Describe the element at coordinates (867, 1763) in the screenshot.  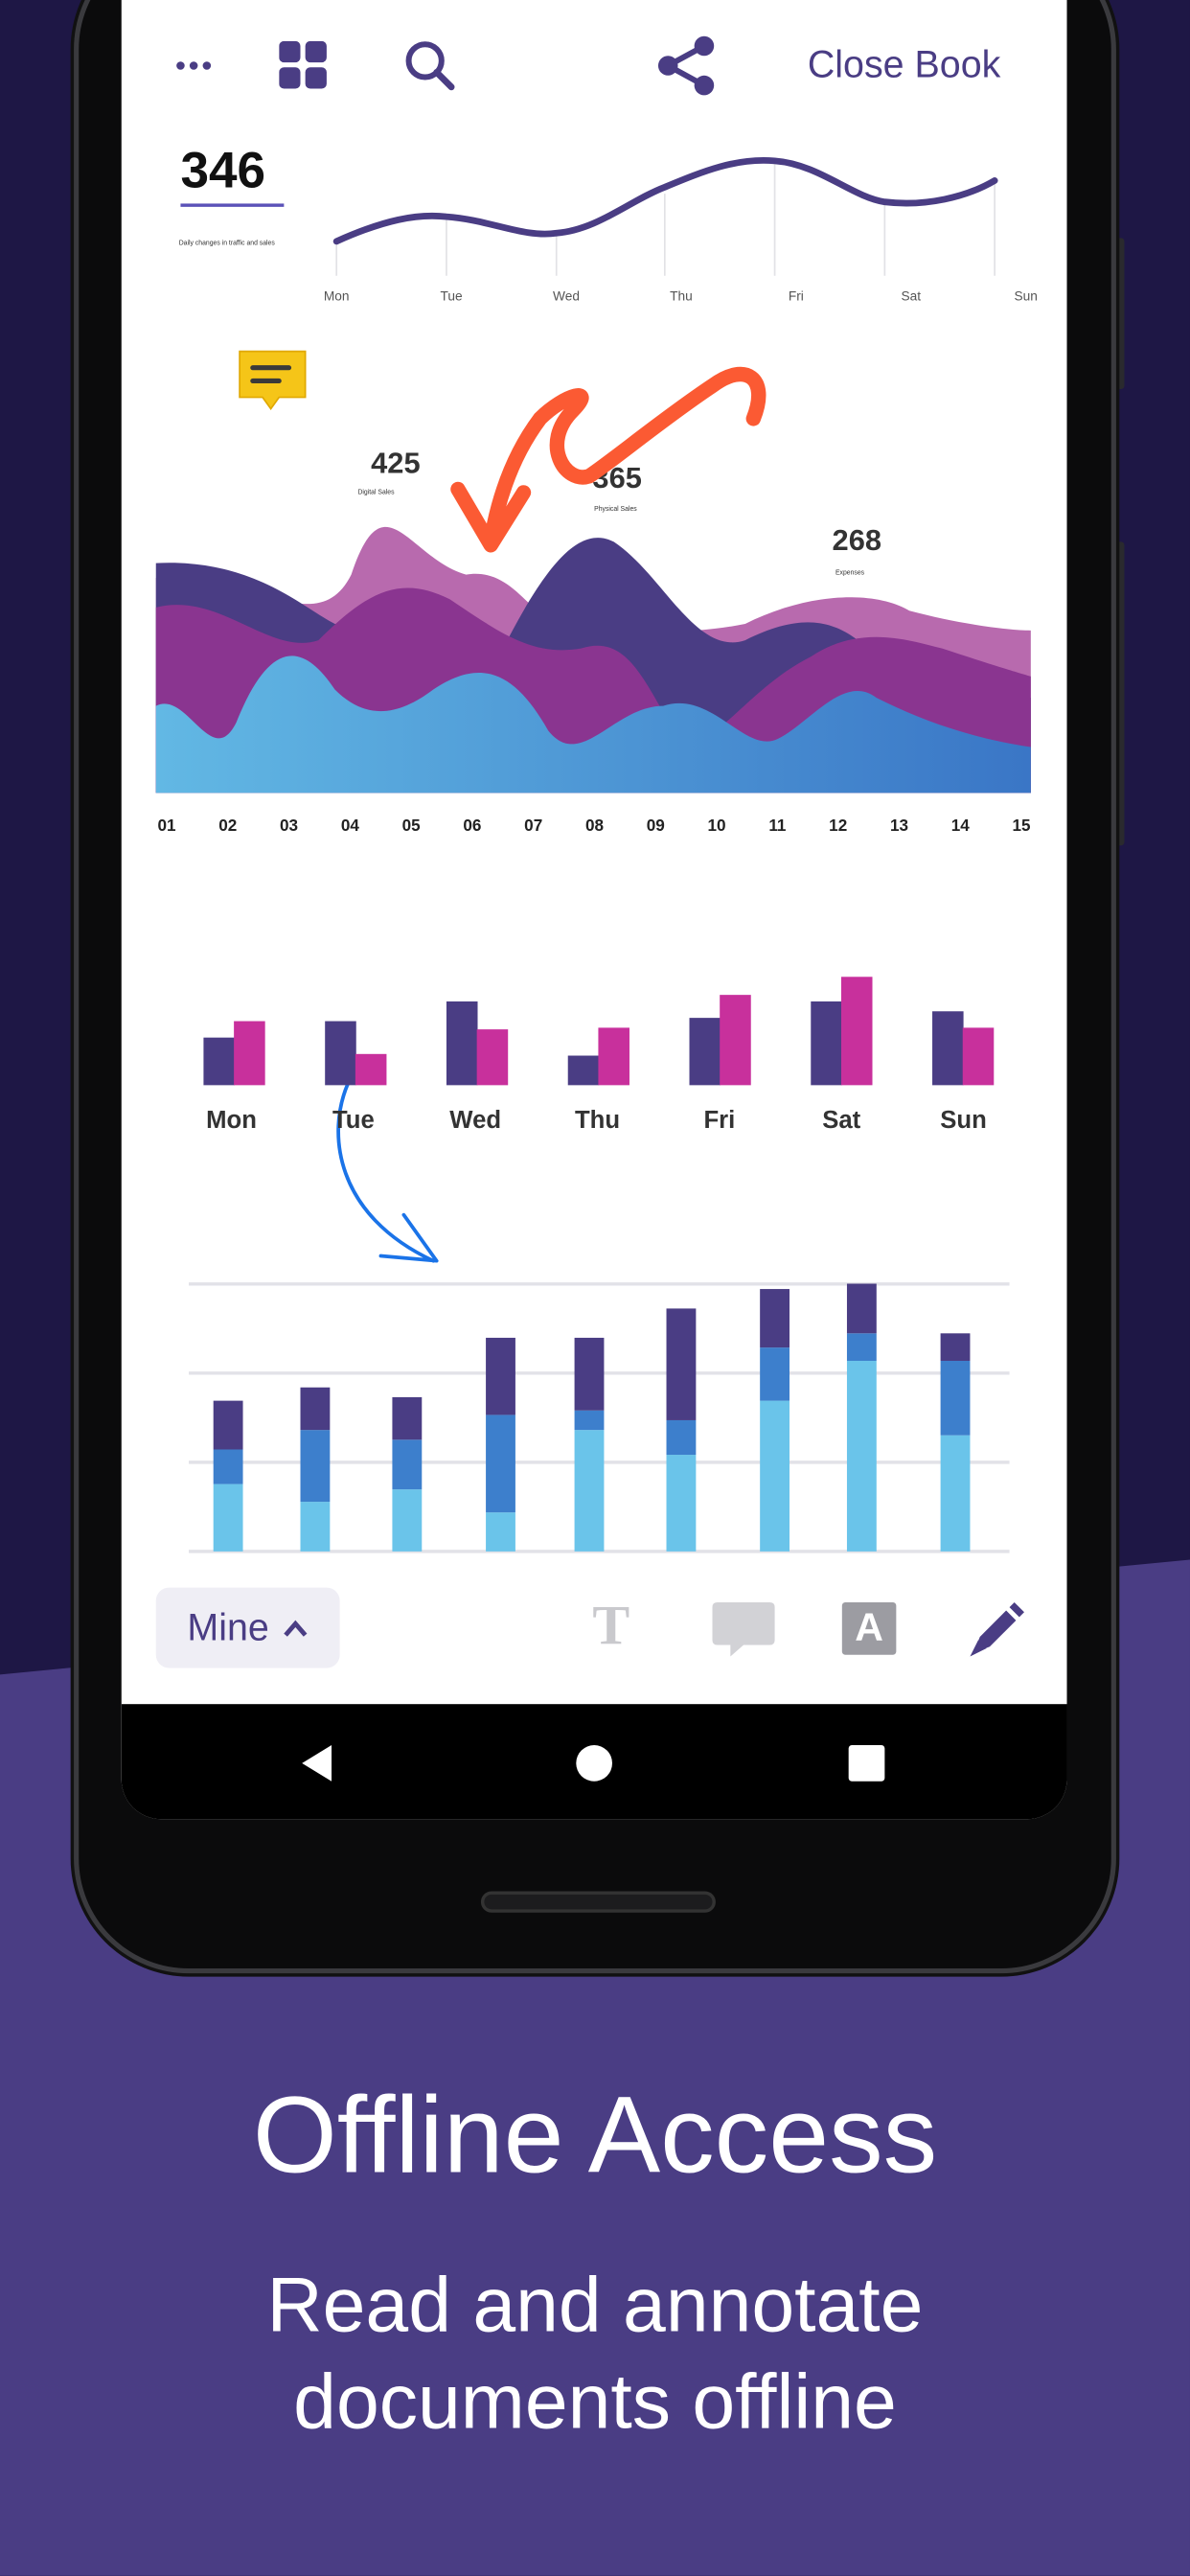
I see `recents-icon` at that location.